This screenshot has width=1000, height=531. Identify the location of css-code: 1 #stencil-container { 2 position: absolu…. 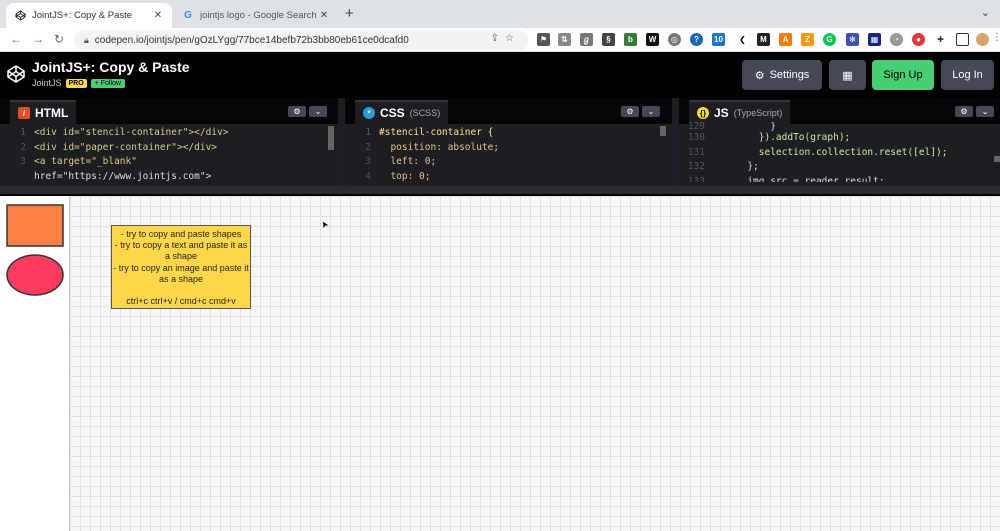
(508, 155).